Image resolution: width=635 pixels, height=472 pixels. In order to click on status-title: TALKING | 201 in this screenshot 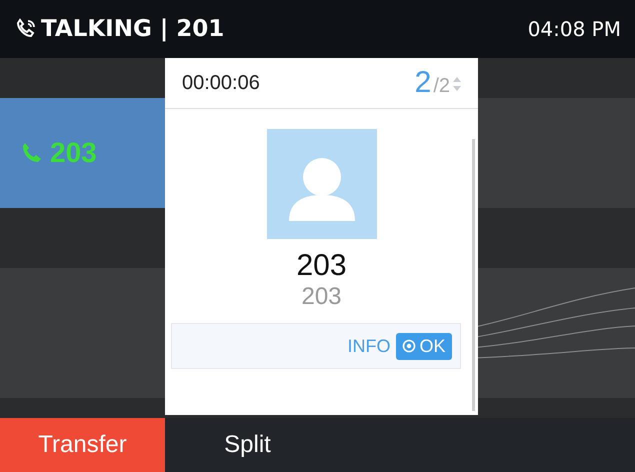, I will do `click(132, 29)`.